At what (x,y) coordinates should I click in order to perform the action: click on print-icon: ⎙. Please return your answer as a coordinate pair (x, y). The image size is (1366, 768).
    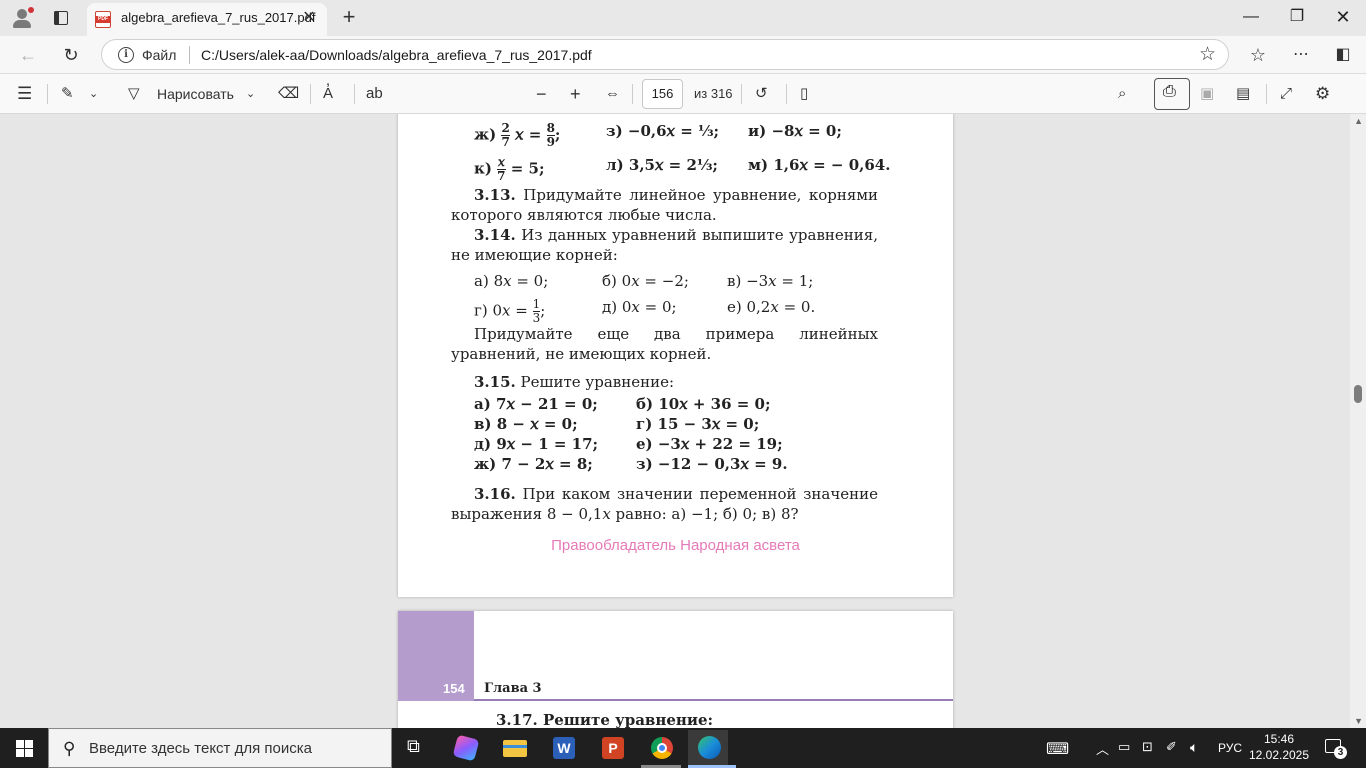
    Looking at the image, I should click on (1169, 91).